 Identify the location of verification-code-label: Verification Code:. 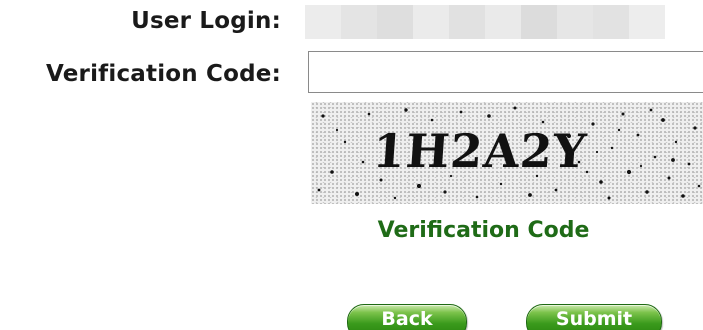
(163, 74).